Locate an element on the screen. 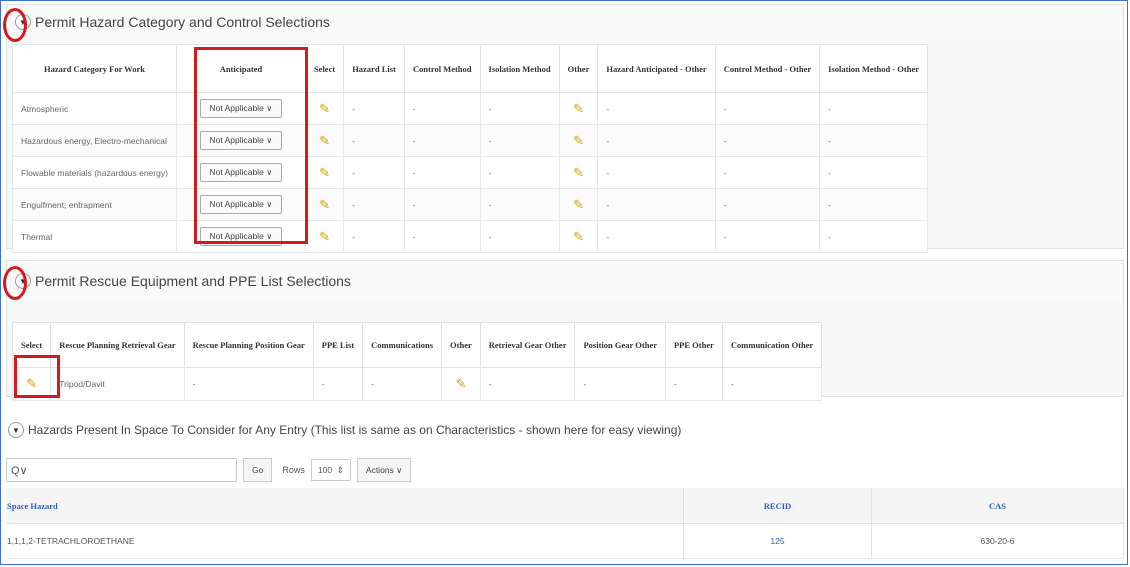 The height and width of the screenshot is (567, 1130). search-icon: Q∨ is located at coordinates (19, 470).